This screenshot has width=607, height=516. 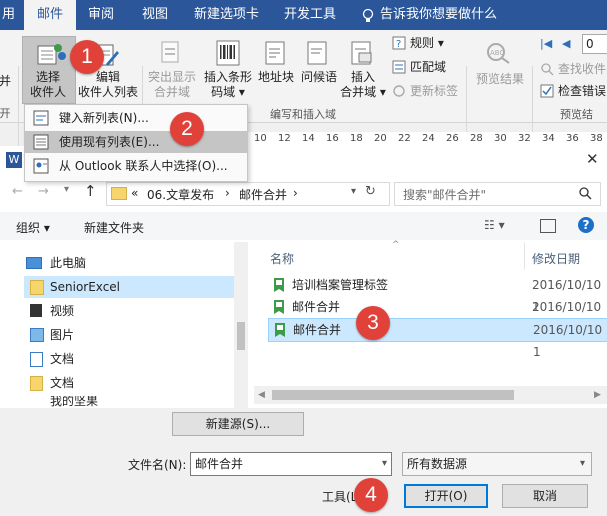 I want to click on ruler-tick-label: 24, so click(x=428, y=138).